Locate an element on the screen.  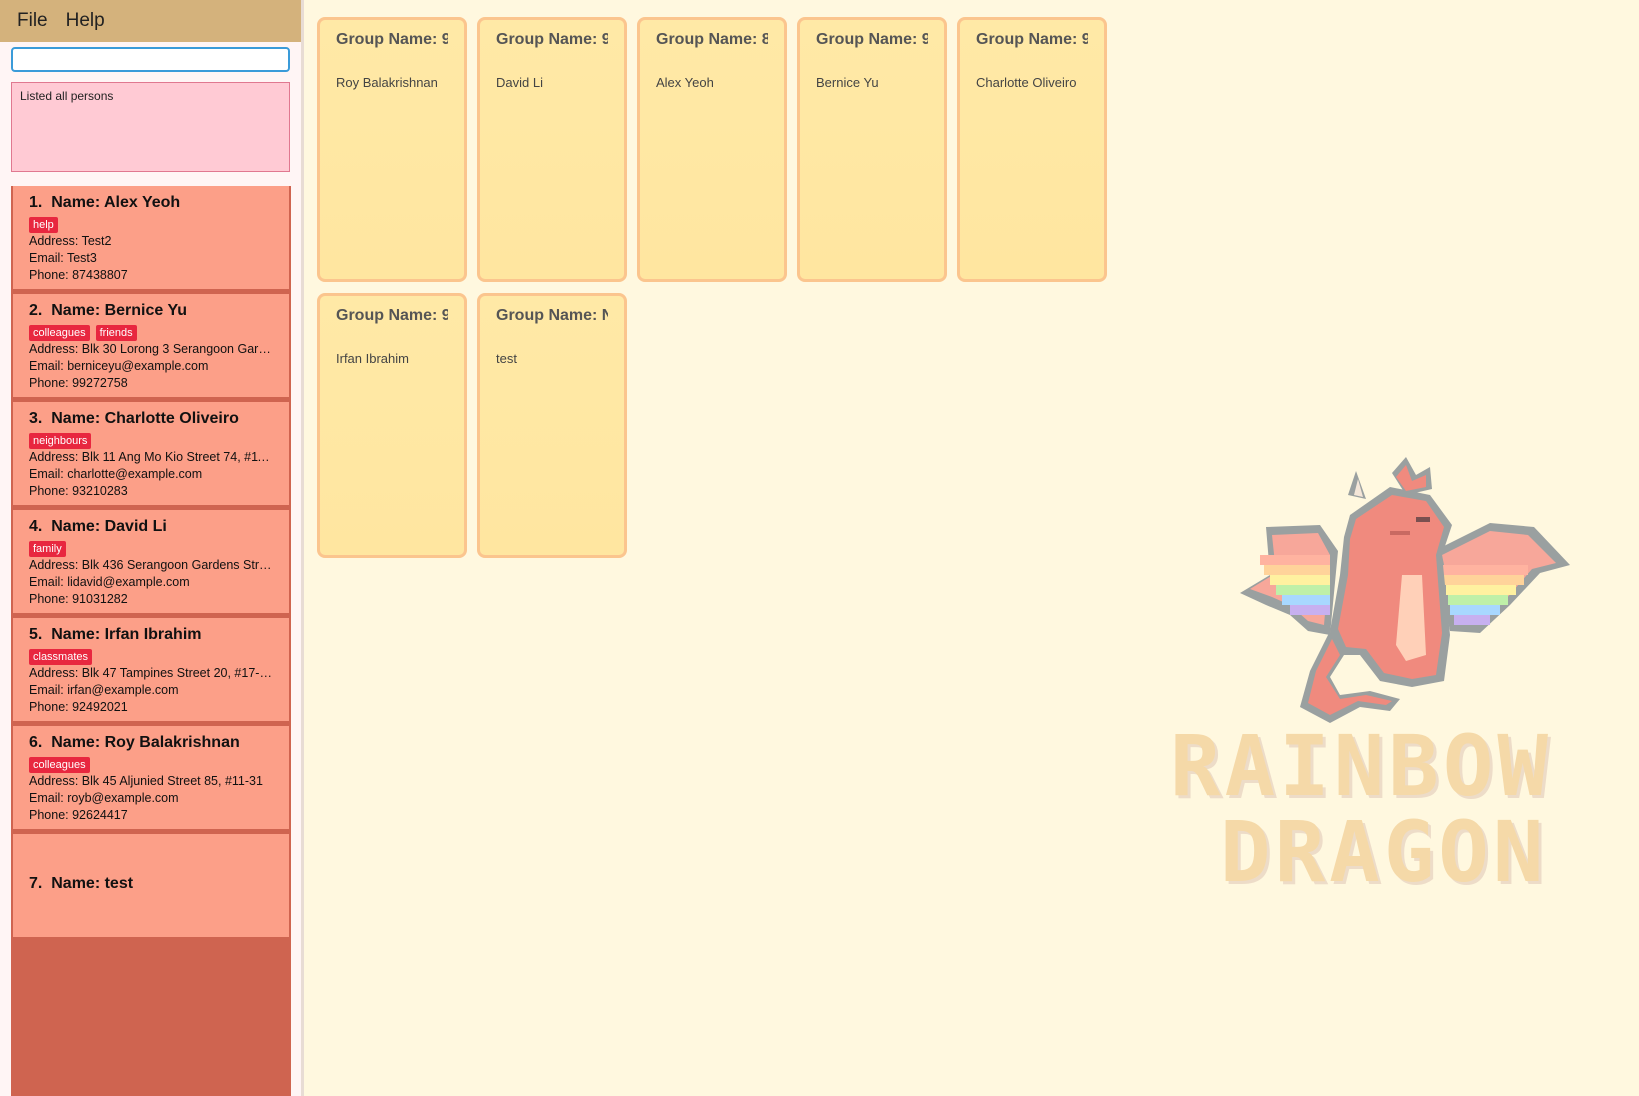
tag-list: classmates is located at coordinates (151, 657).